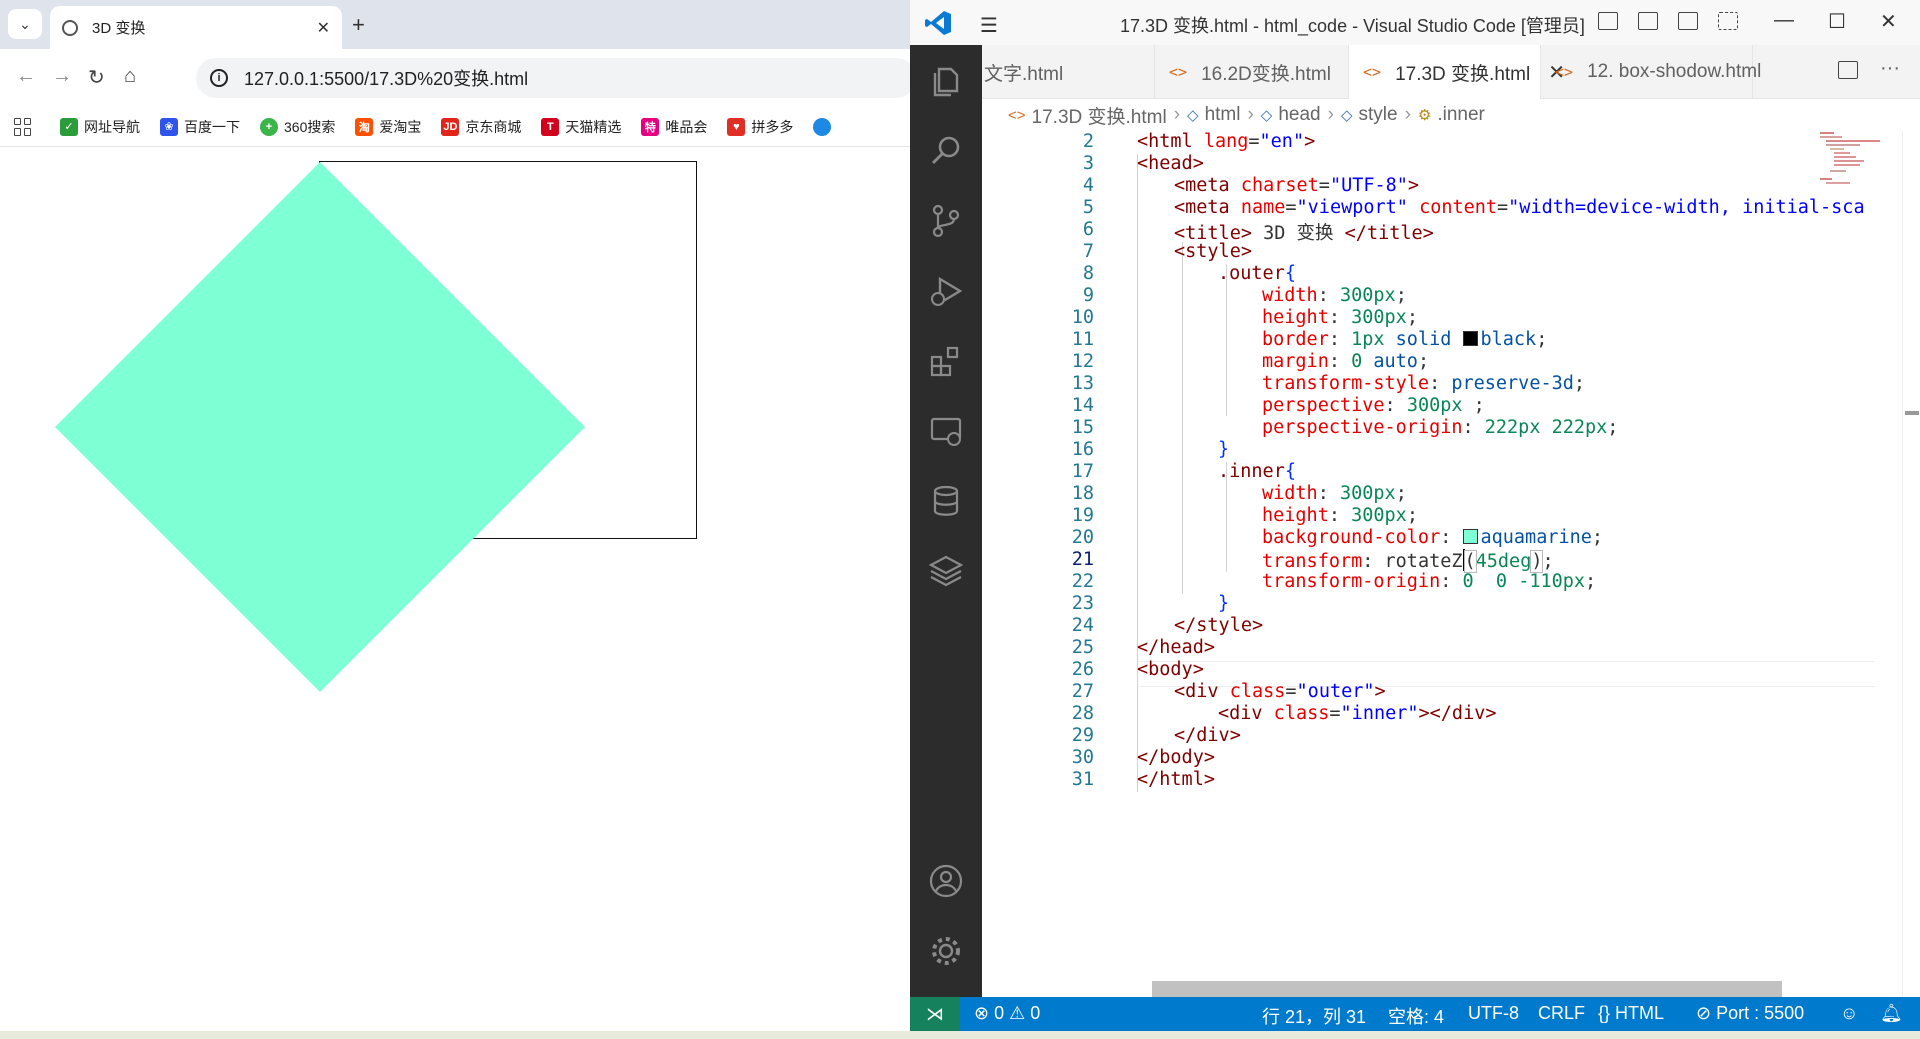 The image size is (1920, 1039). I want to click on forward-icon: →, so click(62, 76).